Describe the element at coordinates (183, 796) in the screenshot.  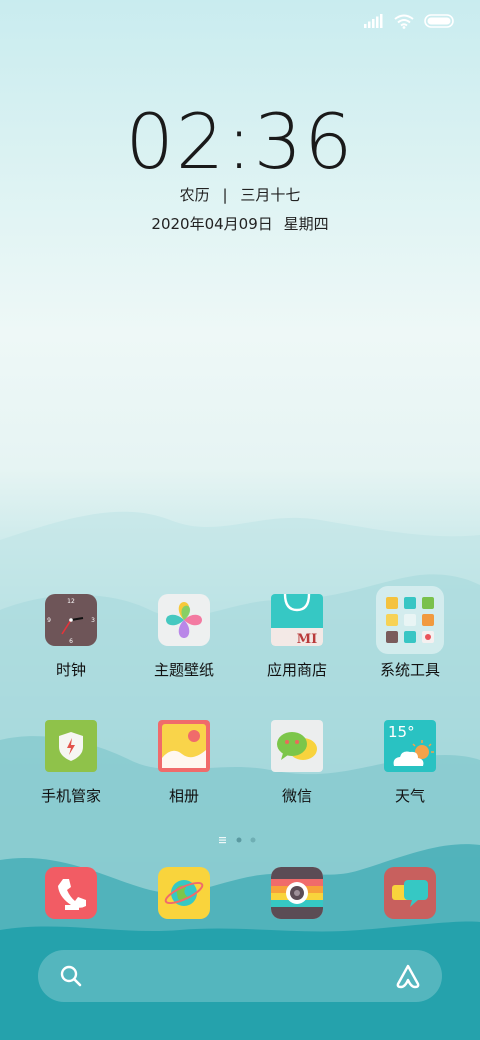
I see `app-label: 相册` at that location.